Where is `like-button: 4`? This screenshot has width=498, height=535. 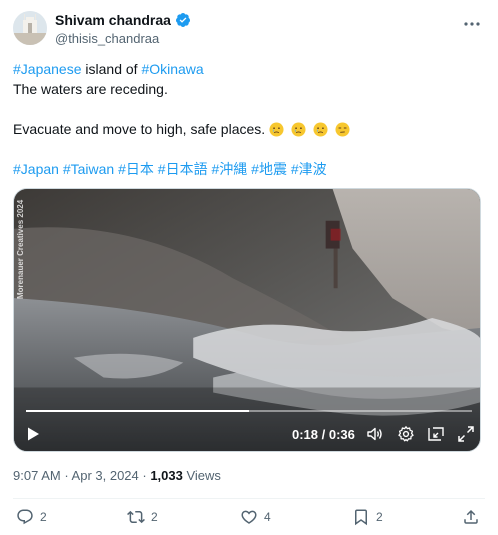
like-button: 4 is located at coordinates (255, 517).